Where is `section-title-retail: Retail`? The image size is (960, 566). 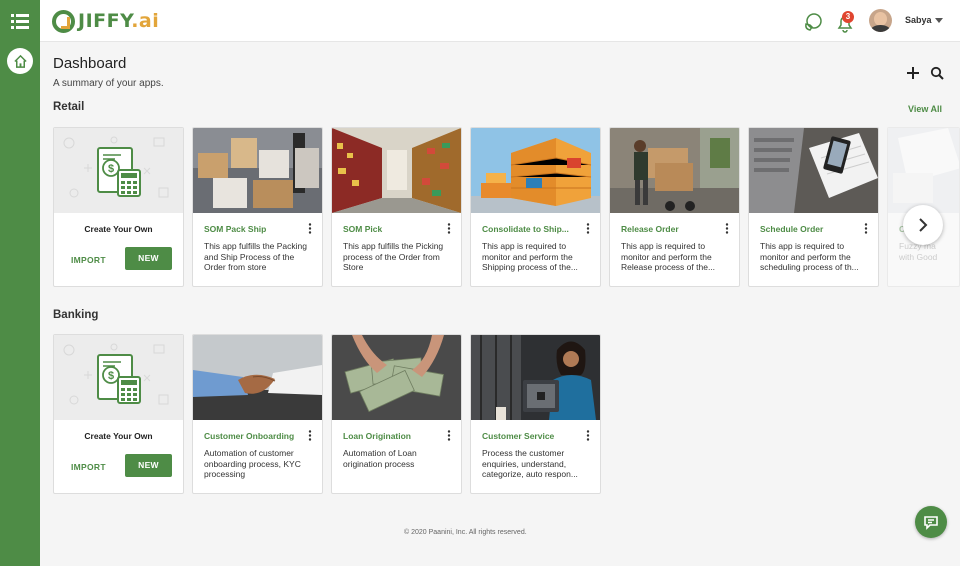 section-title-retail: Retail is located at coordinates (69, 107).